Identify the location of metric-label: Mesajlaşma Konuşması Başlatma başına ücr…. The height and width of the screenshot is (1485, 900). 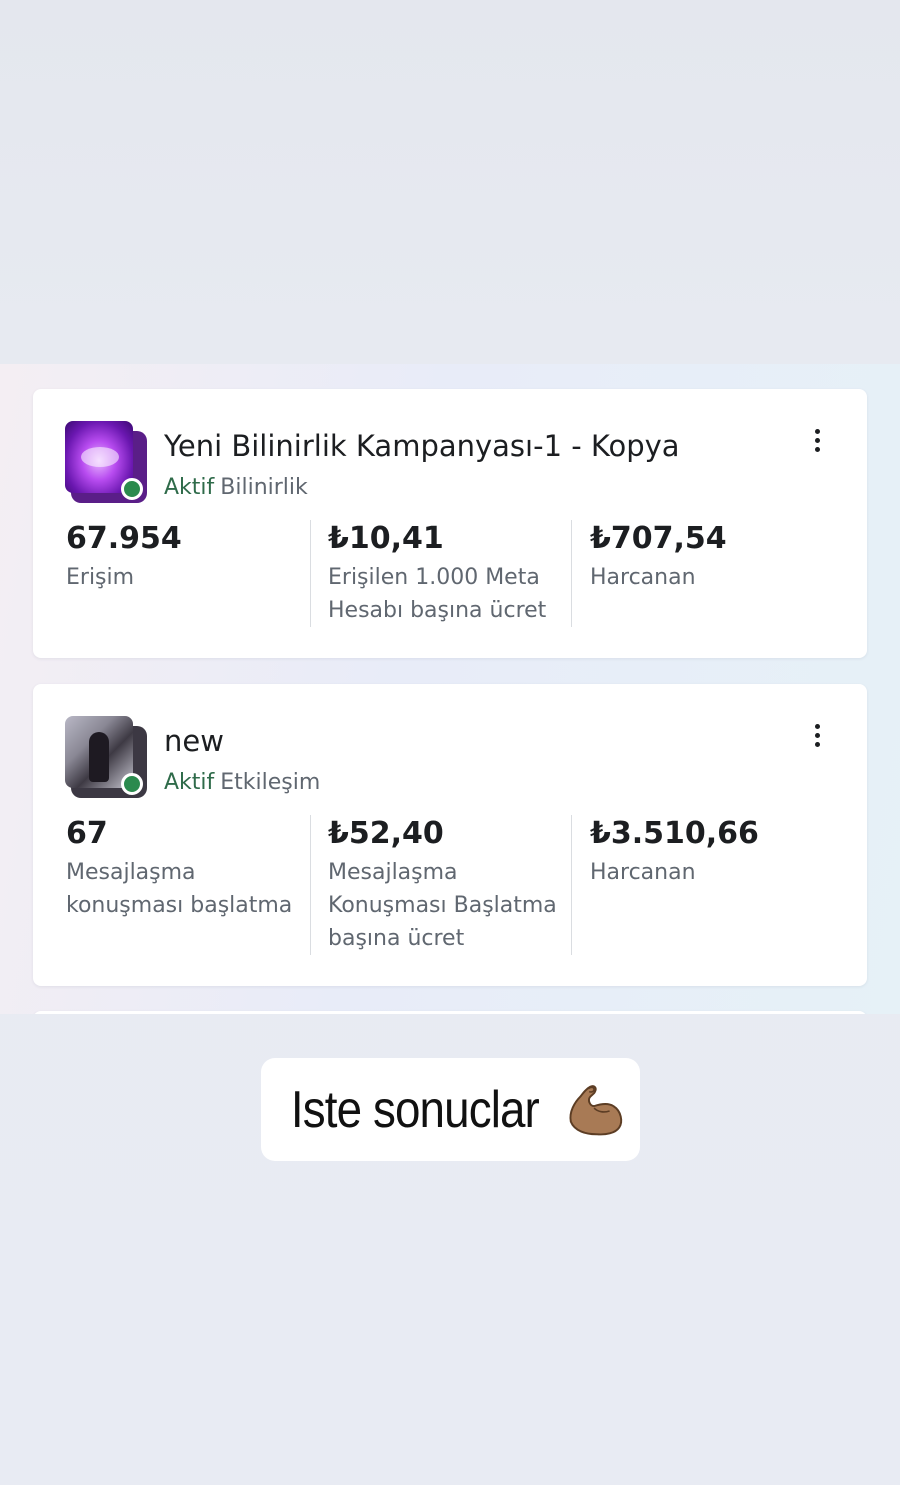
(442, 905).